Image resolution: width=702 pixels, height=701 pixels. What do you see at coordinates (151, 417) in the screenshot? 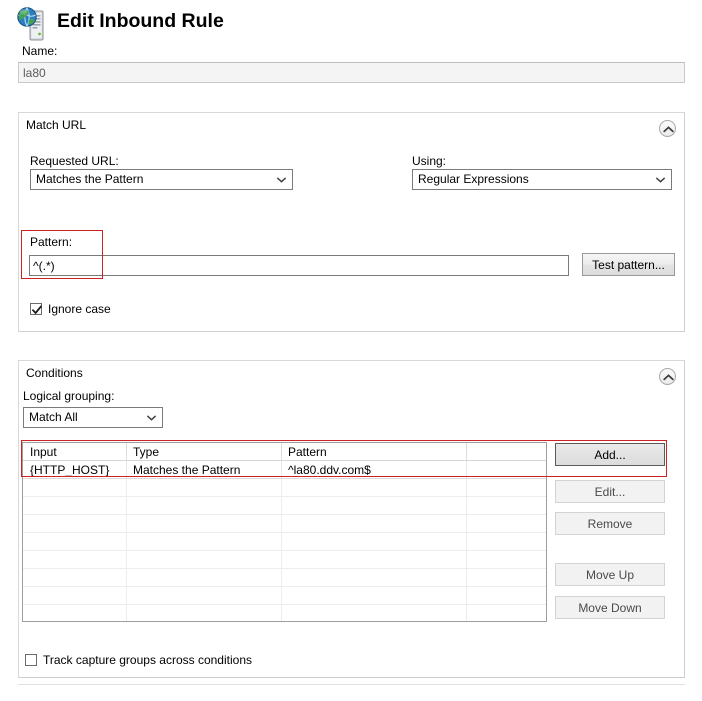
I see `chevron-down-icon-logical-grouping` at bounding box center [151, 417].